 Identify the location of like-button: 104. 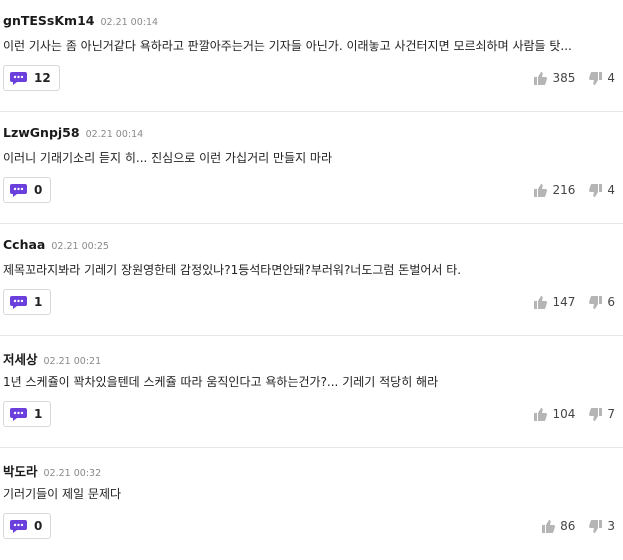
(554, 414).